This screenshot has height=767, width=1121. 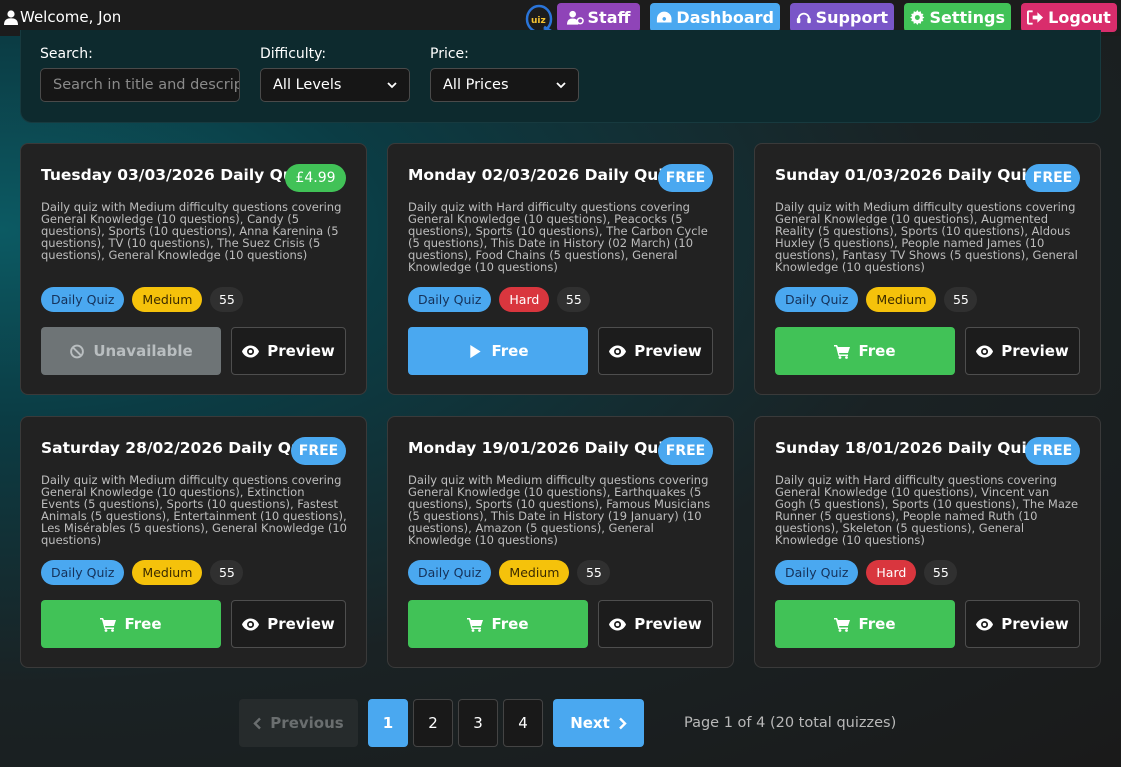 What do you see at coordinates (803, 18) in the screenshot?
I see `headset-icon` at bounding box center [803, 18].